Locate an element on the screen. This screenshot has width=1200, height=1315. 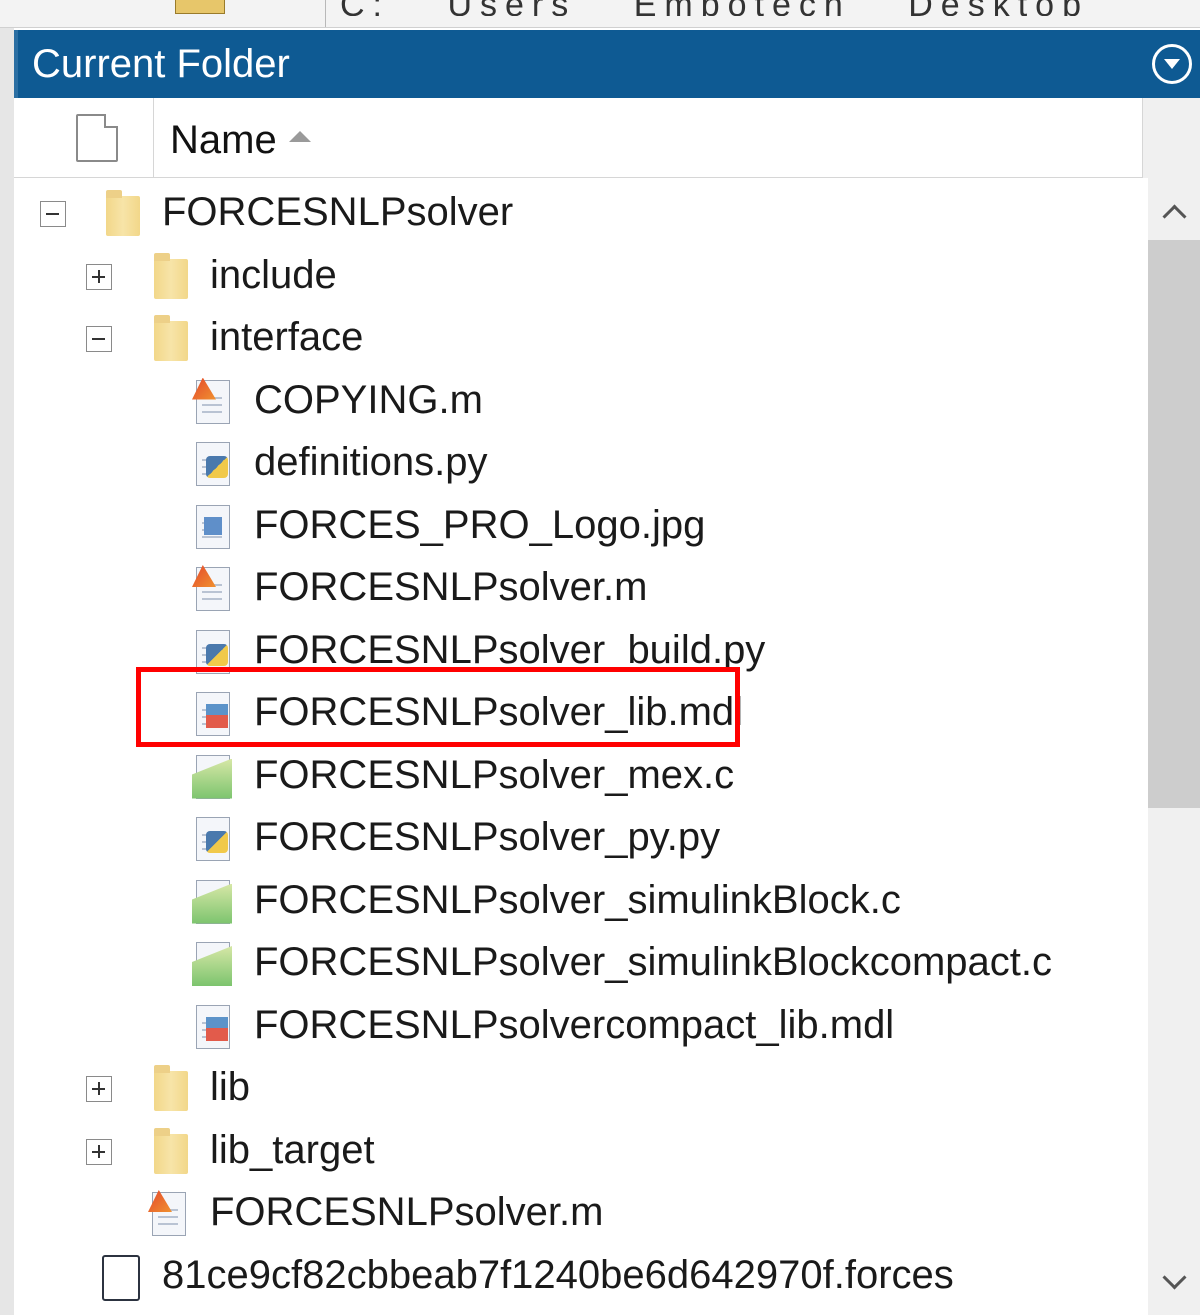
scroll-up-icon is located at coordinates (1174, 208).